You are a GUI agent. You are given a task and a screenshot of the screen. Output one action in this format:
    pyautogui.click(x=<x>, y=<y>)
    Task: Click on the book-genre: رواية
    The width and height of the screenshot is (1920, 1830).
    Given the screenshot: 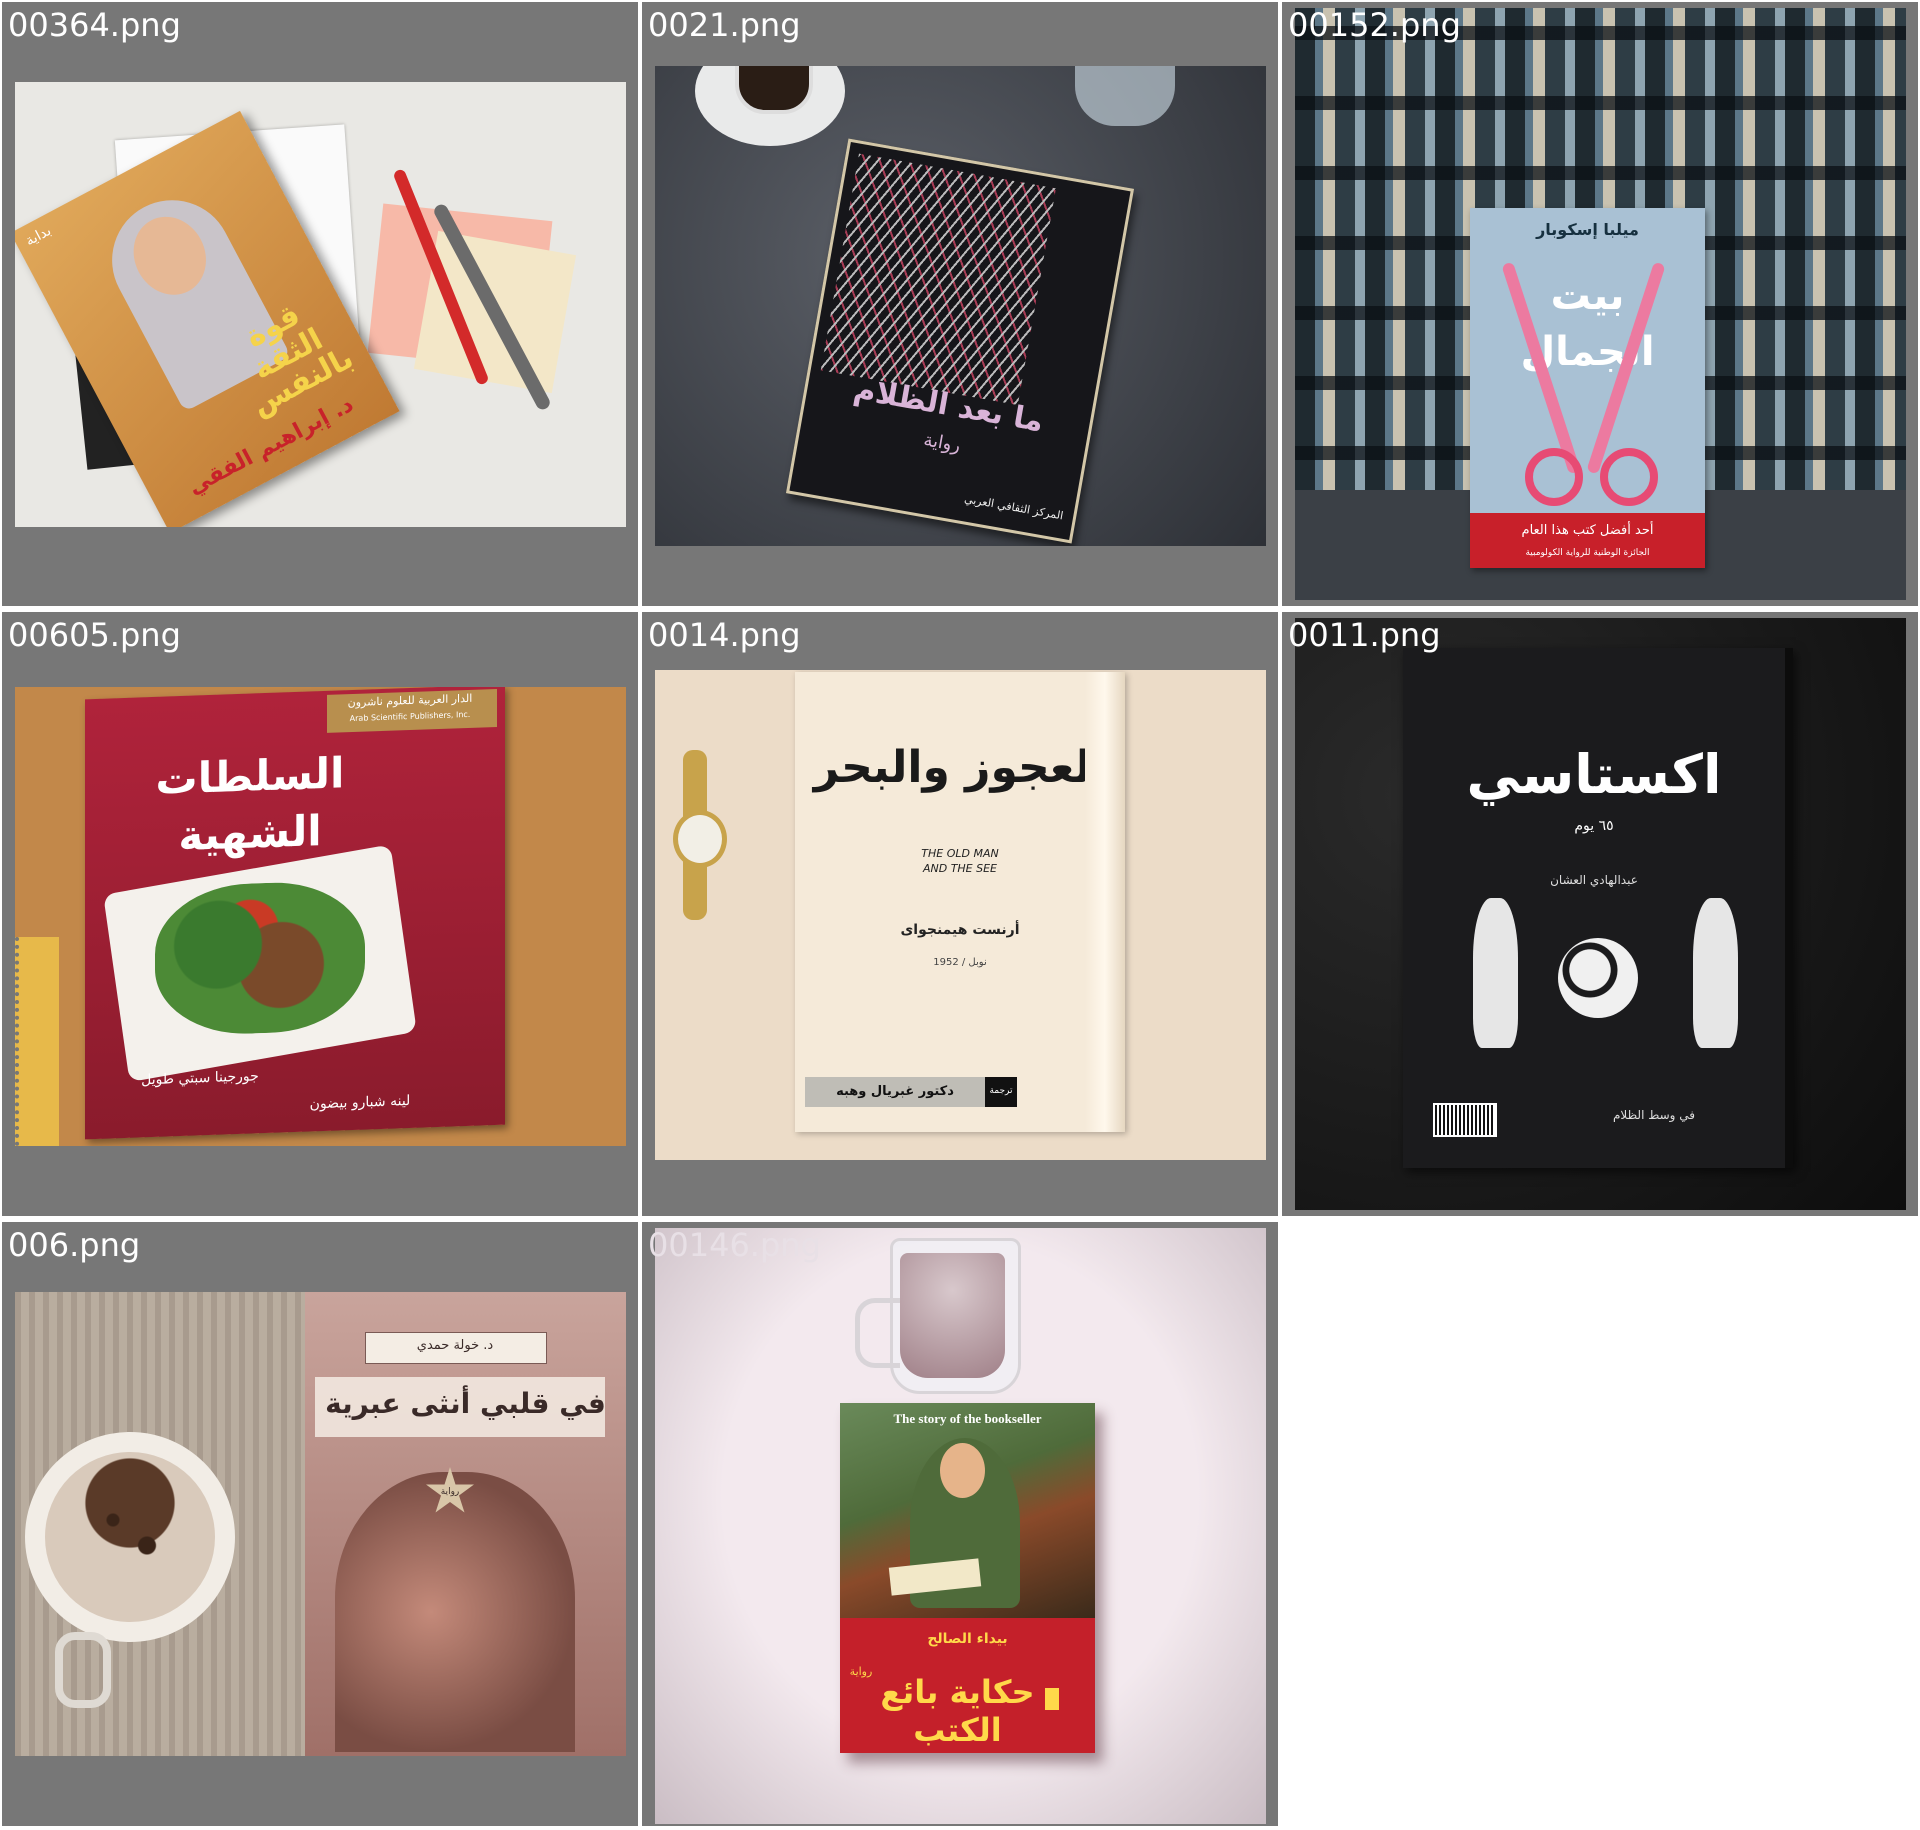 What is the action you would take?
    pyautogui.click(x=861, y=1671)
    